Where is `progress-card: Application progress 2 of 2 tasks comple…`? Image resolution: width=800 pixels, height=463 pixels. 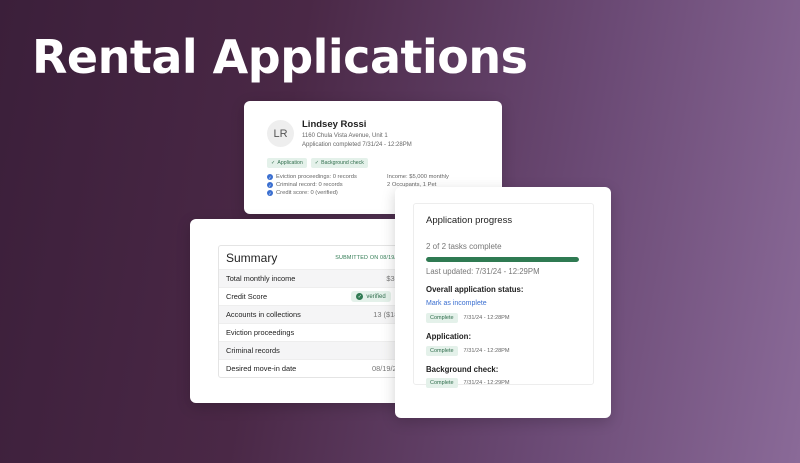
progress-card: Application progress 2 of 2 tasks comple… is located at coordinates (503, 302).